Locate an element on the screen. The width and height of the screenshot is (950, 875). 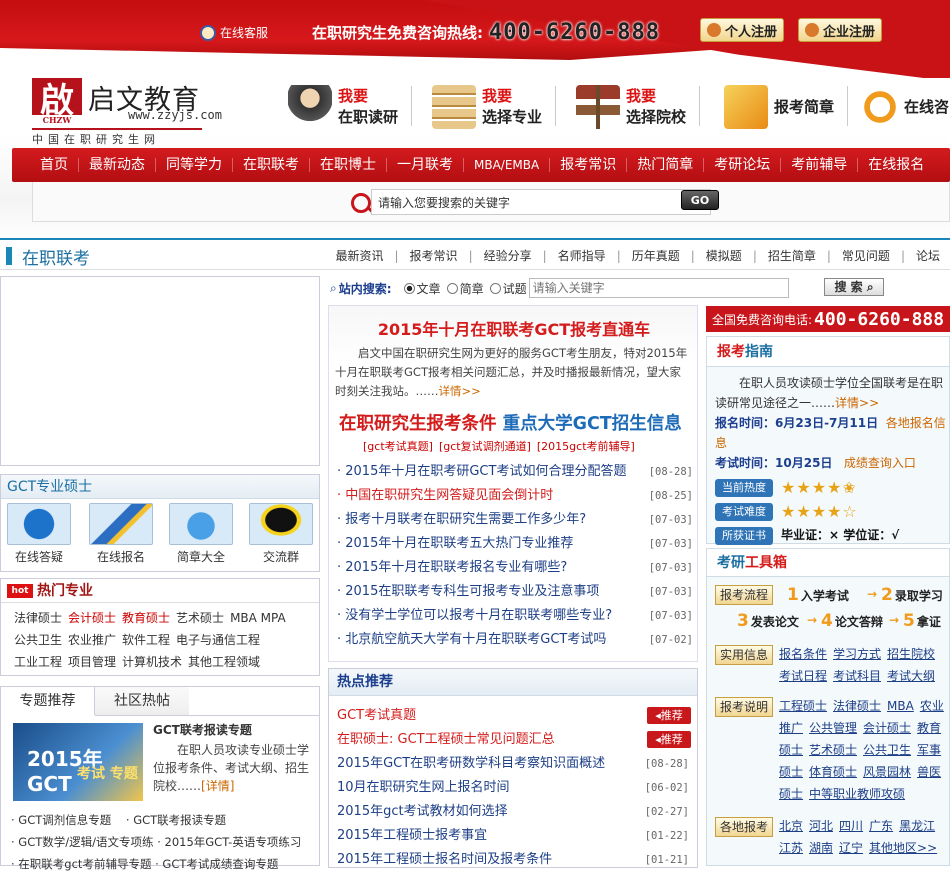
site-logo: 啟 CHZW 启文教育 www.zzyjs.com 中国在职研究生网 is located at coordinates (127, 112).